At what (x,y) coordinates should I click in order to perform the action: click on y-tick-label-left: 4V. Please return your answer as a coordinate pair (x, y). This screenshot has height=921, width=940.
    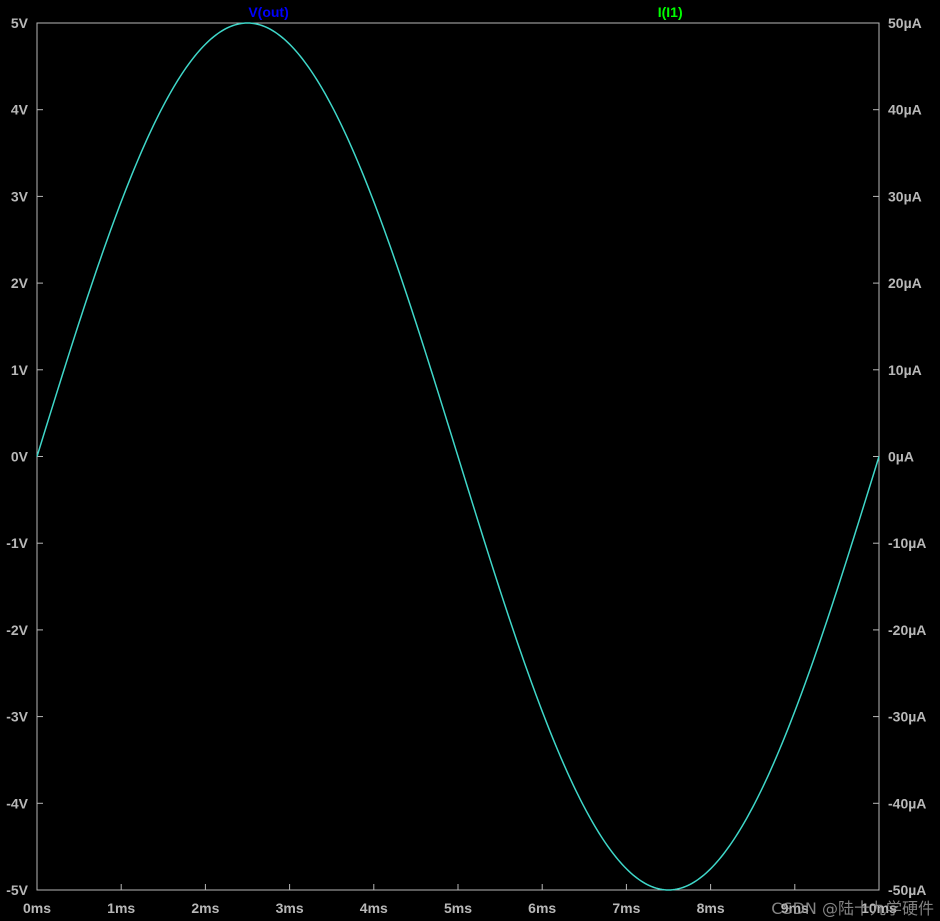
    Looking at the image, I should click on (20, 110).